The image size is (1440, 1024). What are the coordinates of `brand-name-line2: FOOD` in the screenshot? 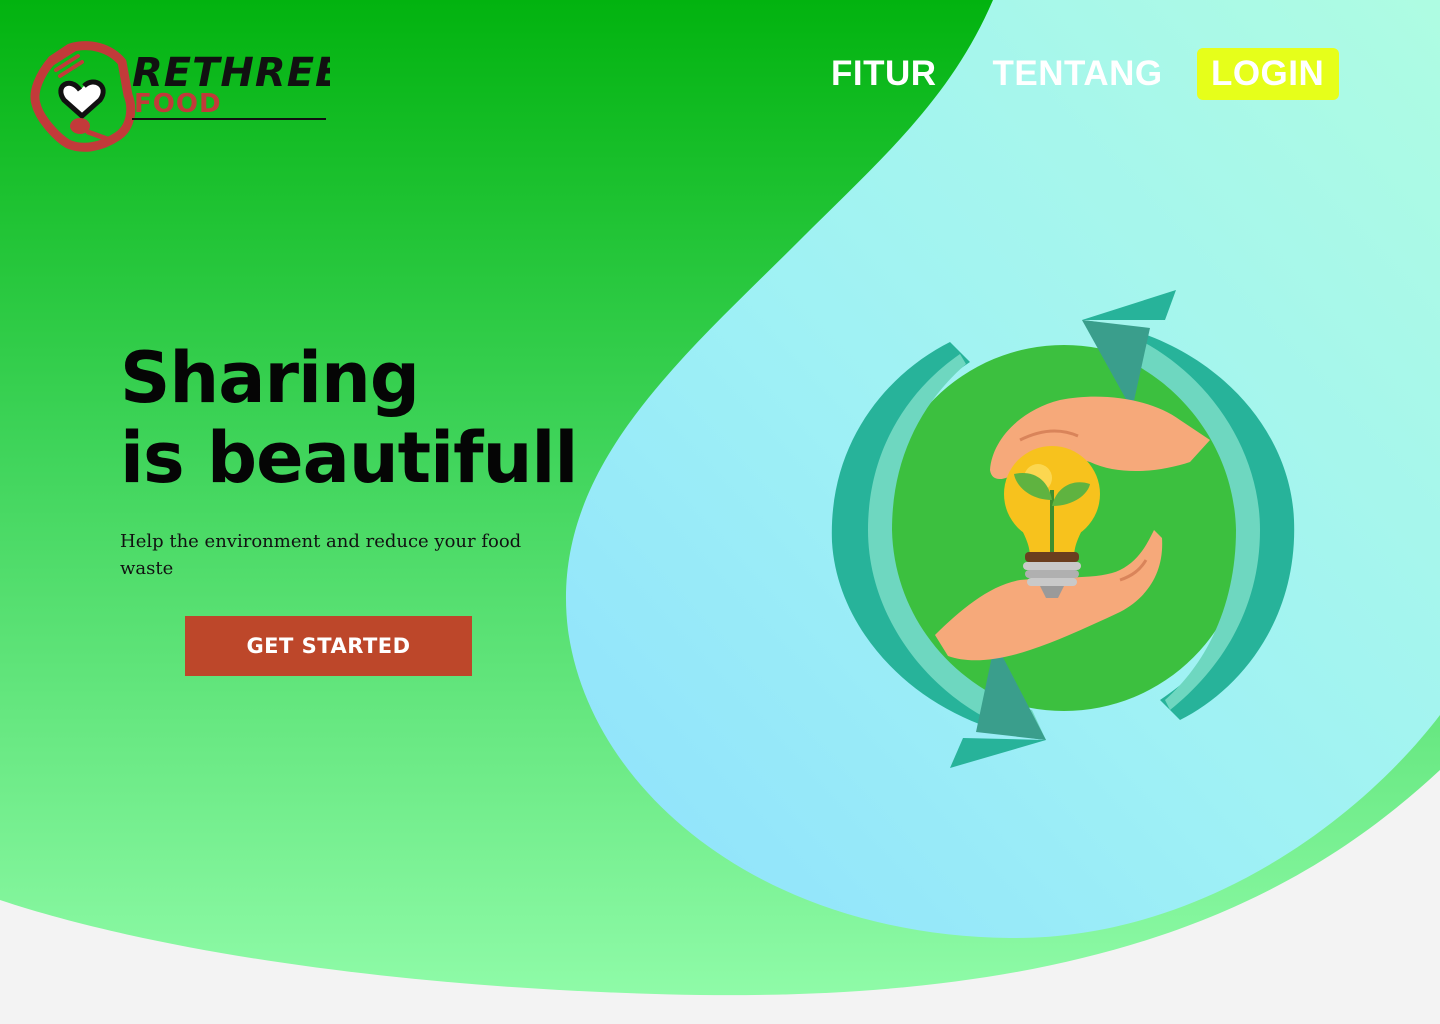 It's located at (178, 104).